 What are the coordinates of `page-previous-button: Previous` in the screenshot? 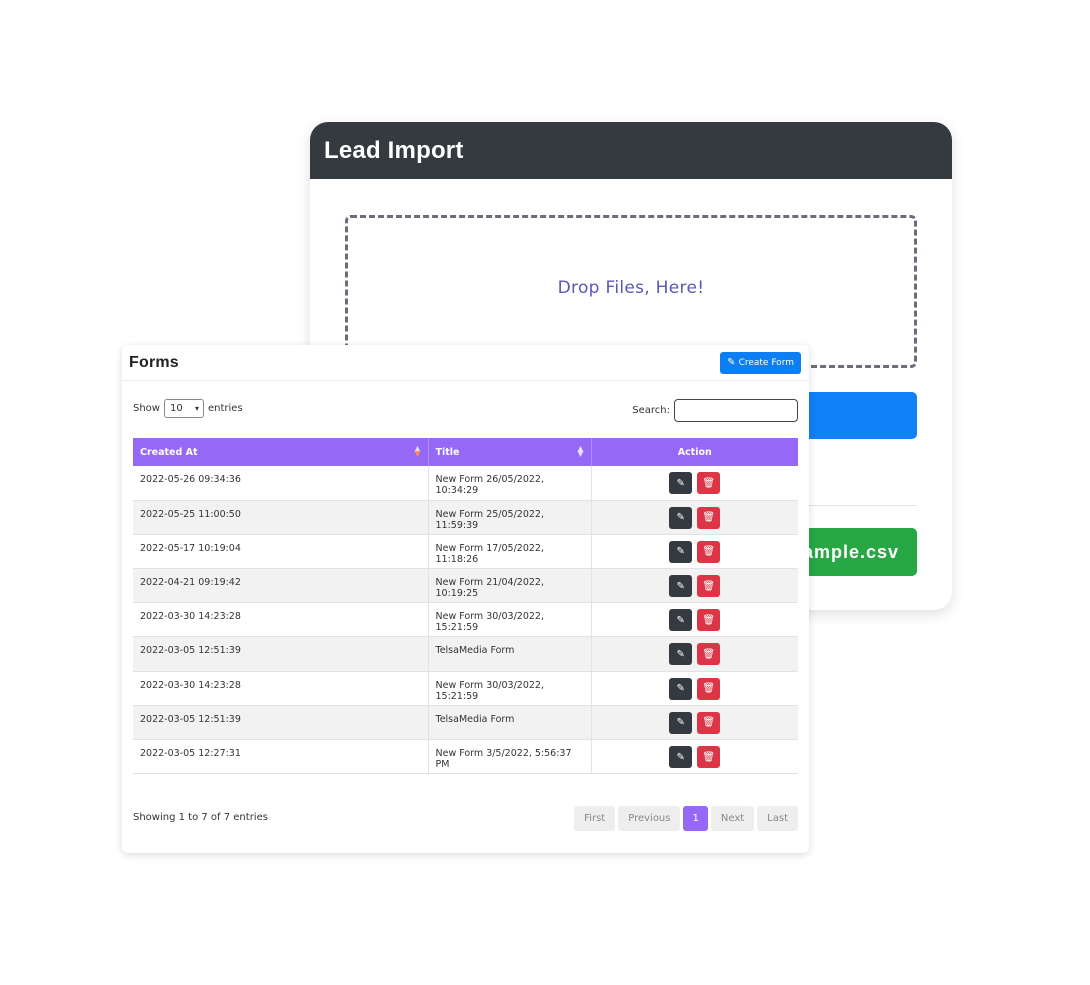 It's located at (649, 818).